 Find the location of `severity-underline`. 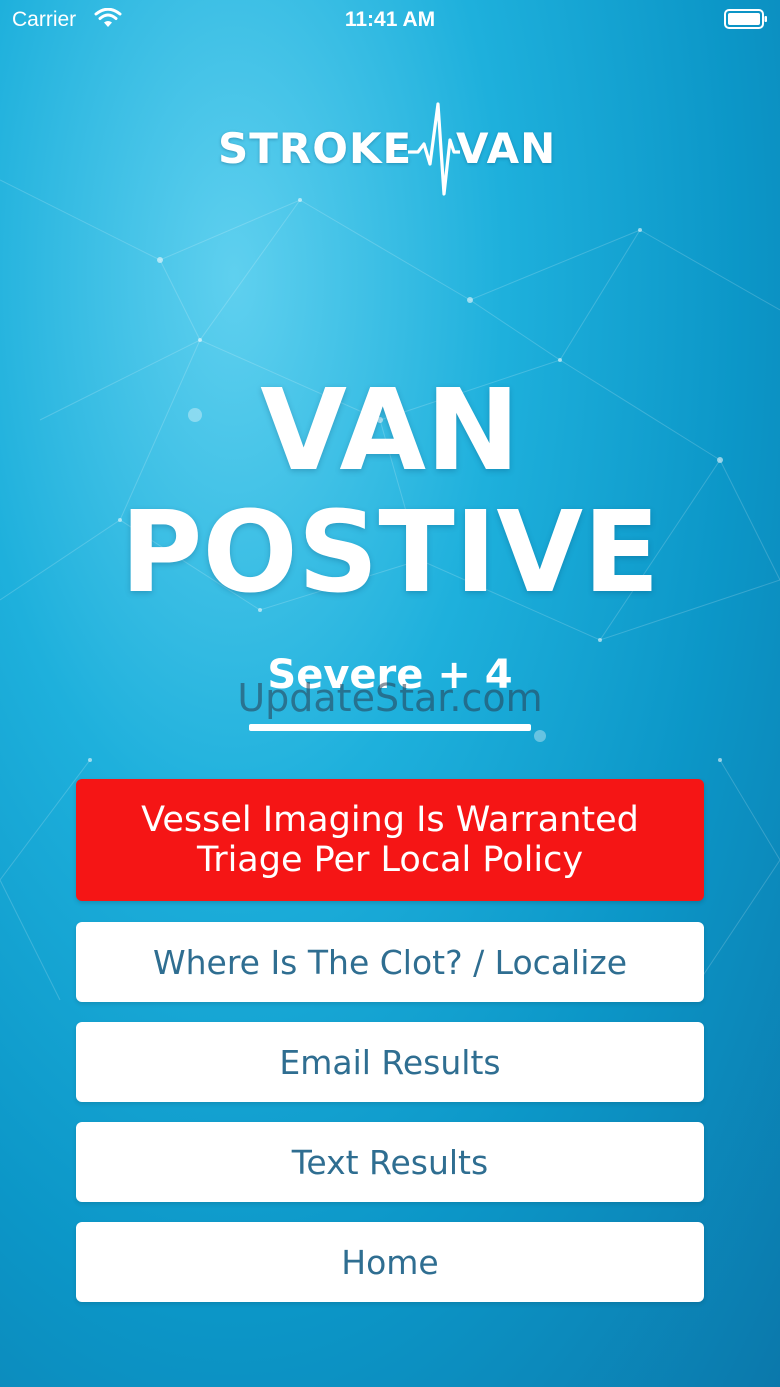

severity-underline is located at coordinates (390, 727).